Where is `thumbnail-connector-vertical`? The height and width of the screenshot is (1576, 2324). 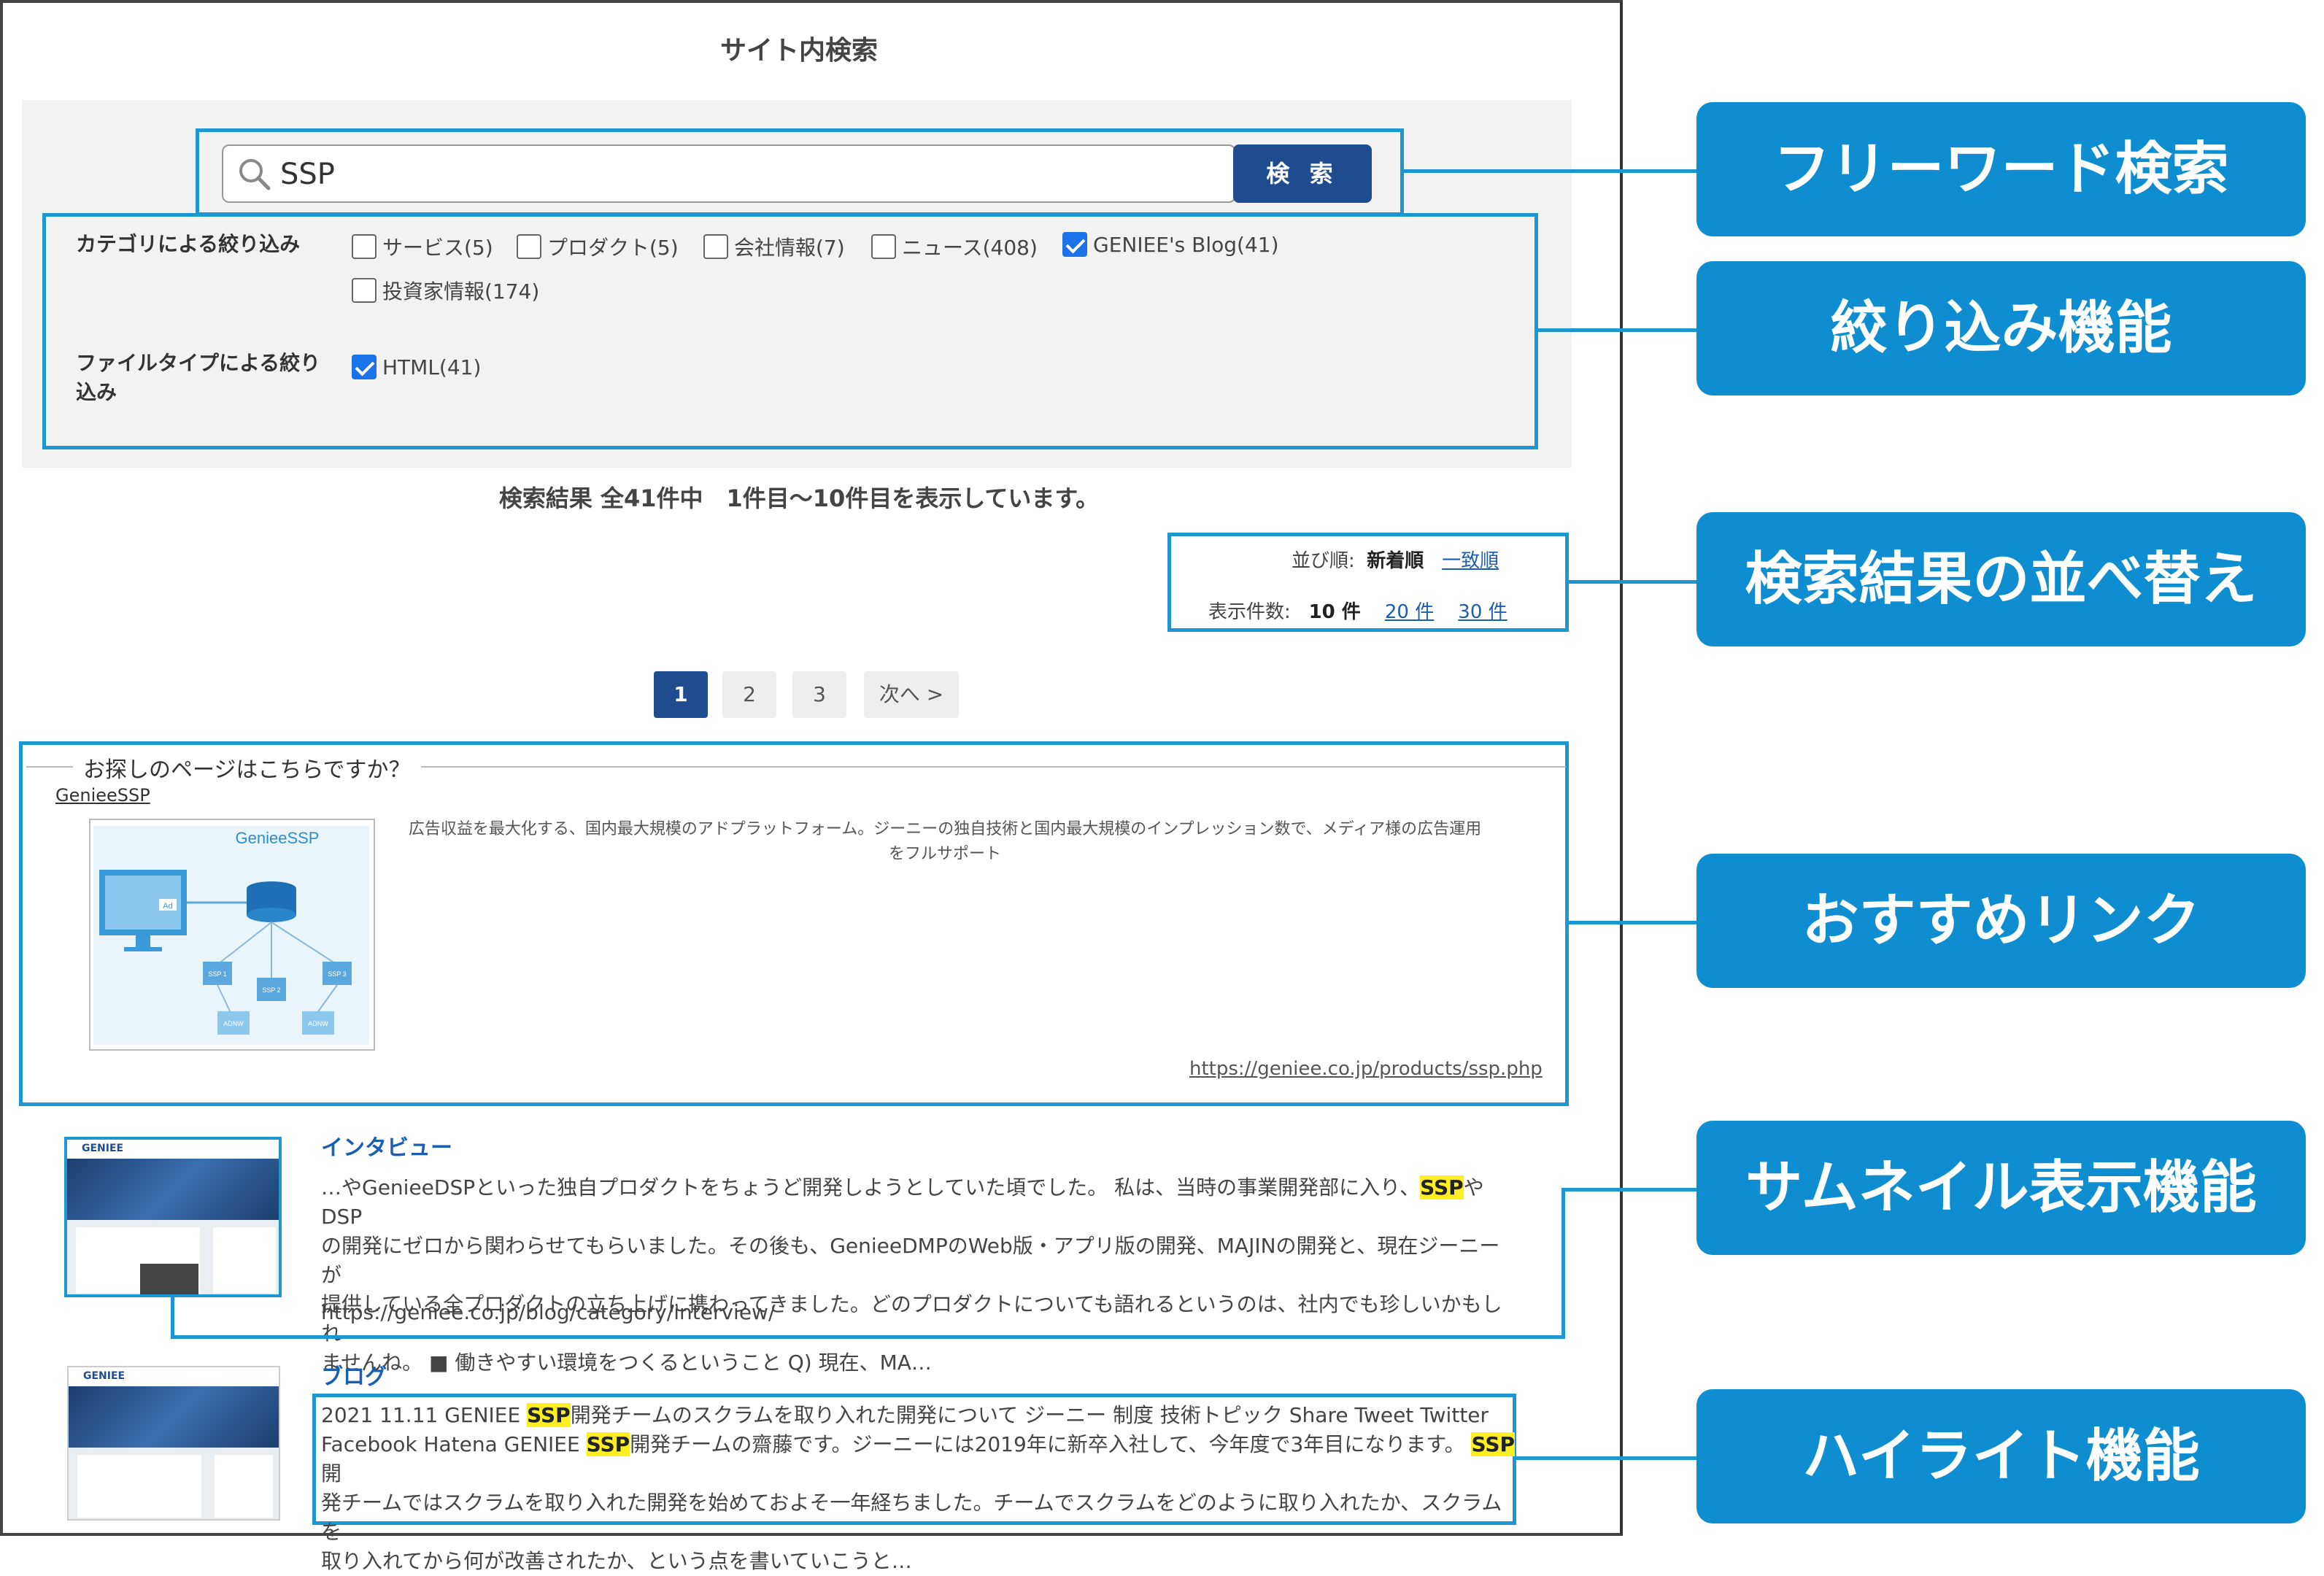 thumbnail-connector-vertical is located at coordinates (172, 1317).